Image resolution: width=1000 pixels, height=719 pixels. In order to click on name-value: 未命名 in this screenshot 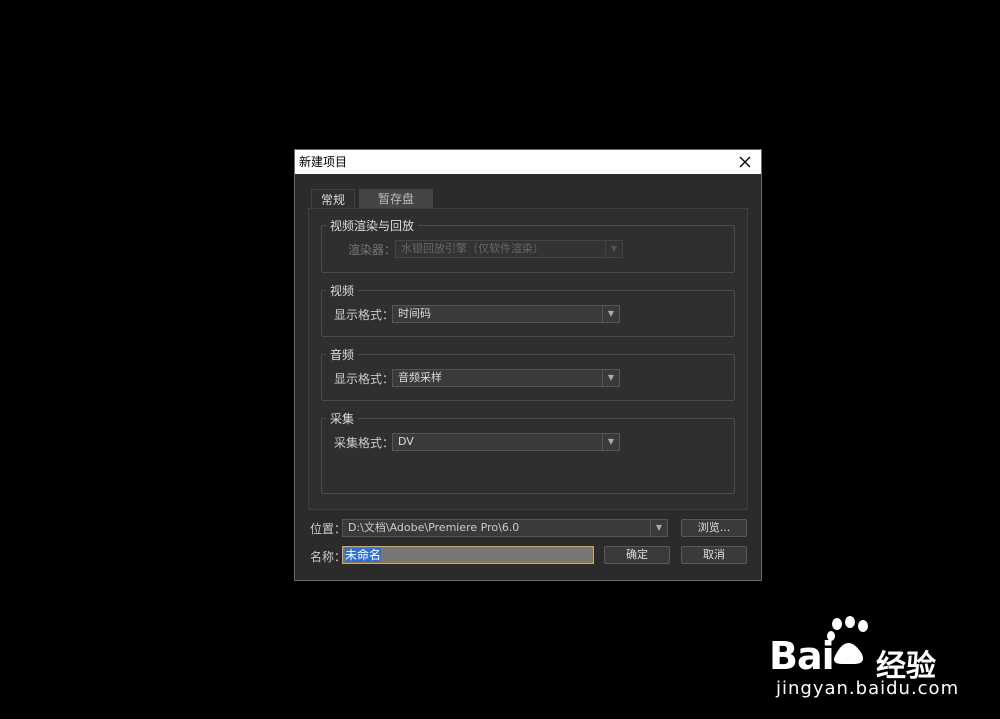, I will do `click(363, 555)`.